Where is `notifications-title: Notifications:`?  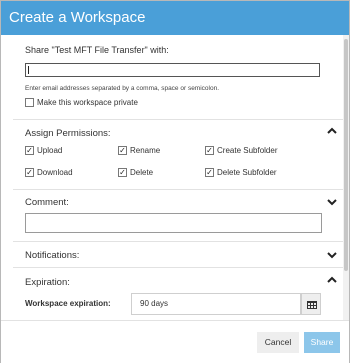 notifications-title: Notifications: is located at coordinates (52, 255).